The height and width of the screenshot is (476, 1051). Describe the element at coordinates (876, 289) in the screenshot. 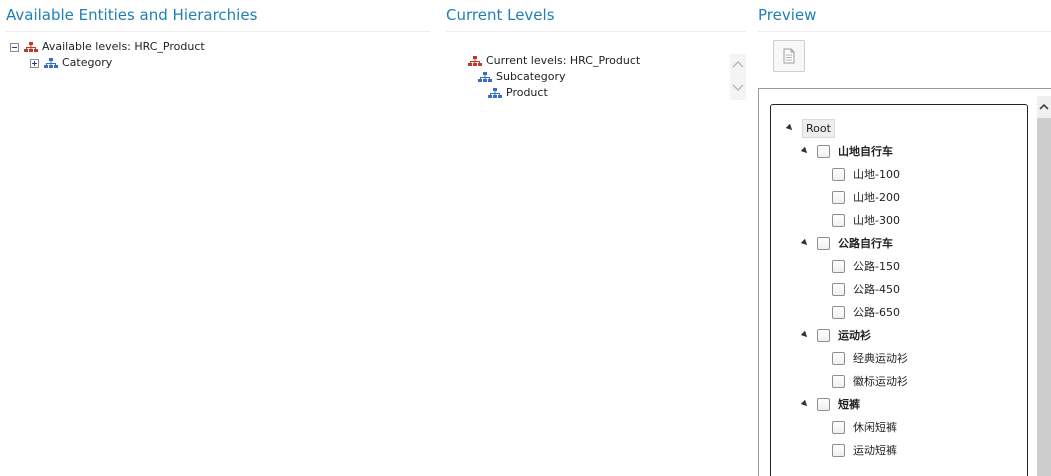

I see `item-label: 公路-450` at that location.